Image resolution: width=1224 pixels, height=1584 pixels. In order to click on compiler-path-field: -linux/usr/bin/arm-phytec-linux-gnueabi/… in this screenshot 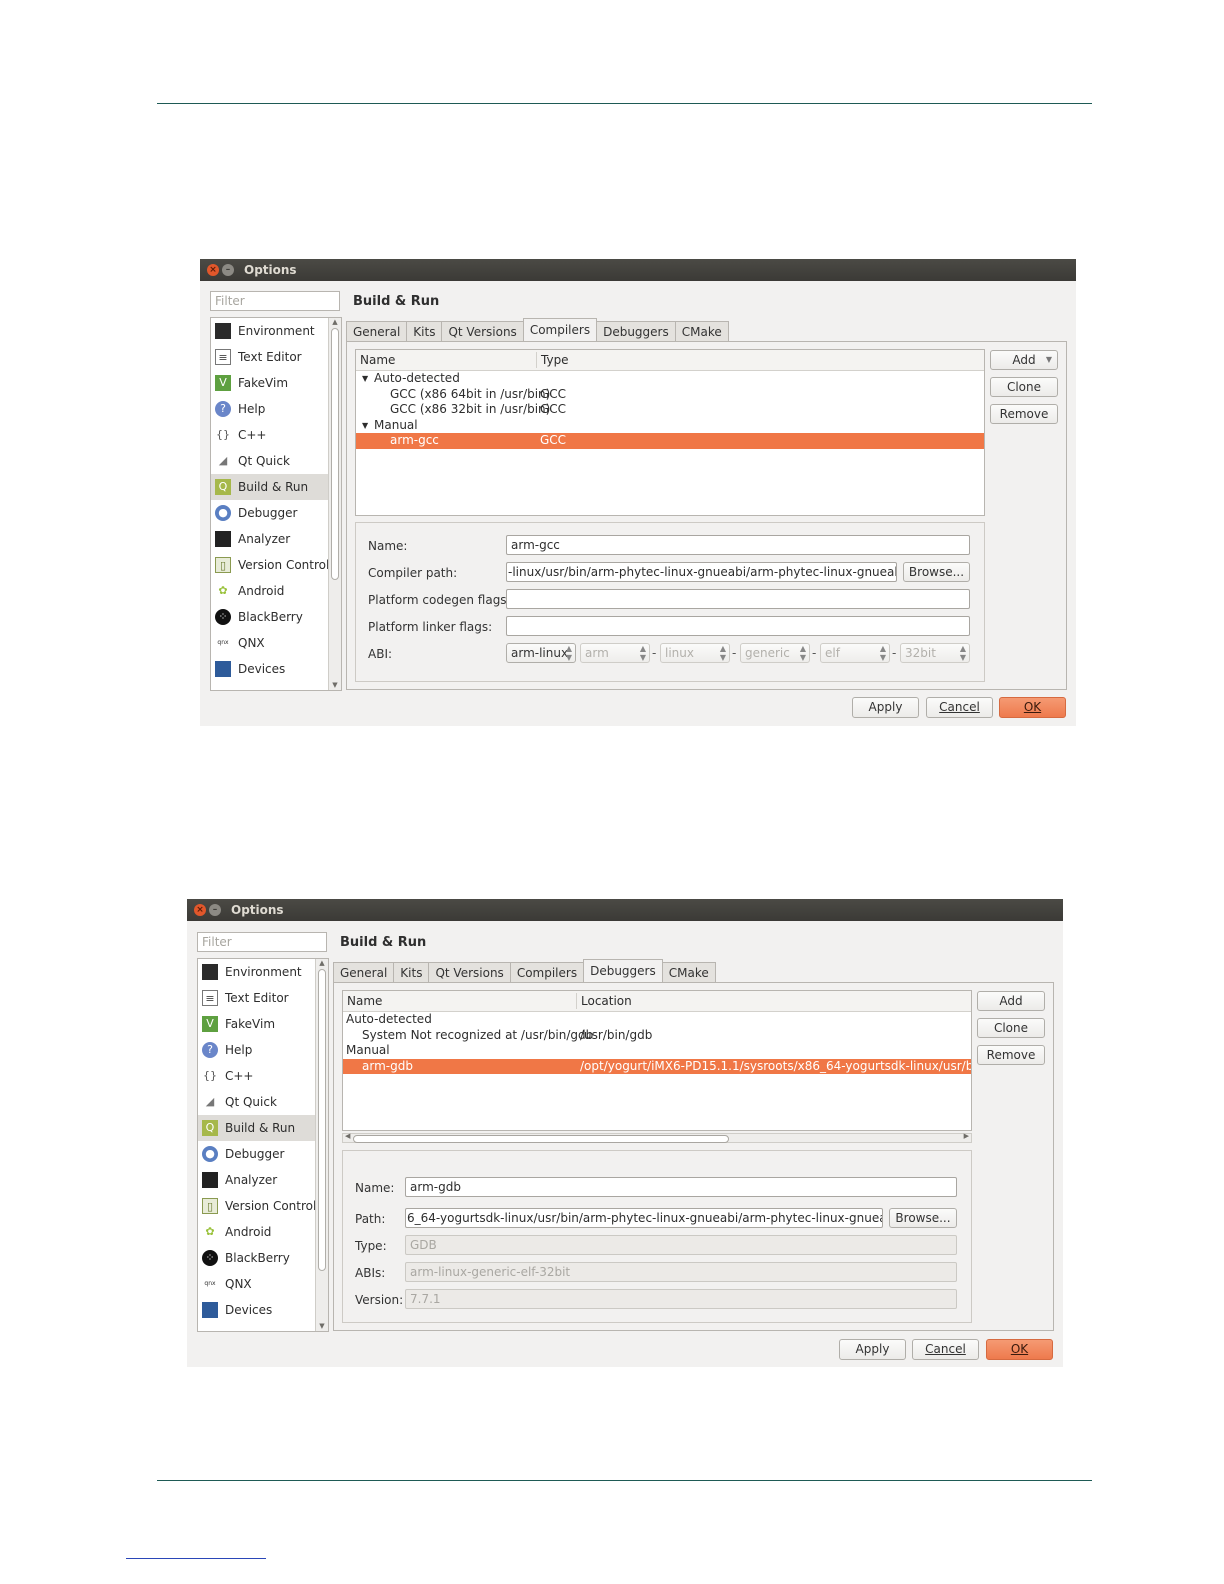, I will do `click(701, 572)`.